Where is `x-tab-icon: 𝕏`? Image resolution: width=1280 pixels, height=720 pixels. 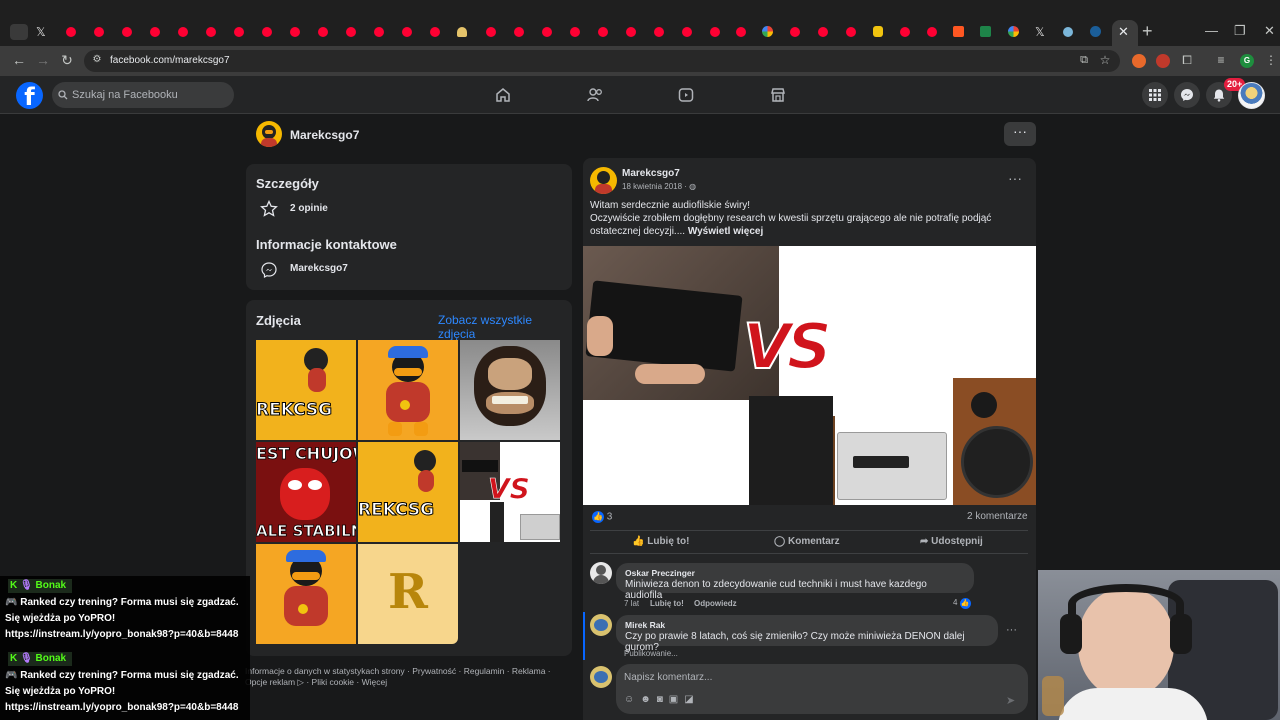
x-tab-icon: 𝕏 is located at coordinates (44, 32).